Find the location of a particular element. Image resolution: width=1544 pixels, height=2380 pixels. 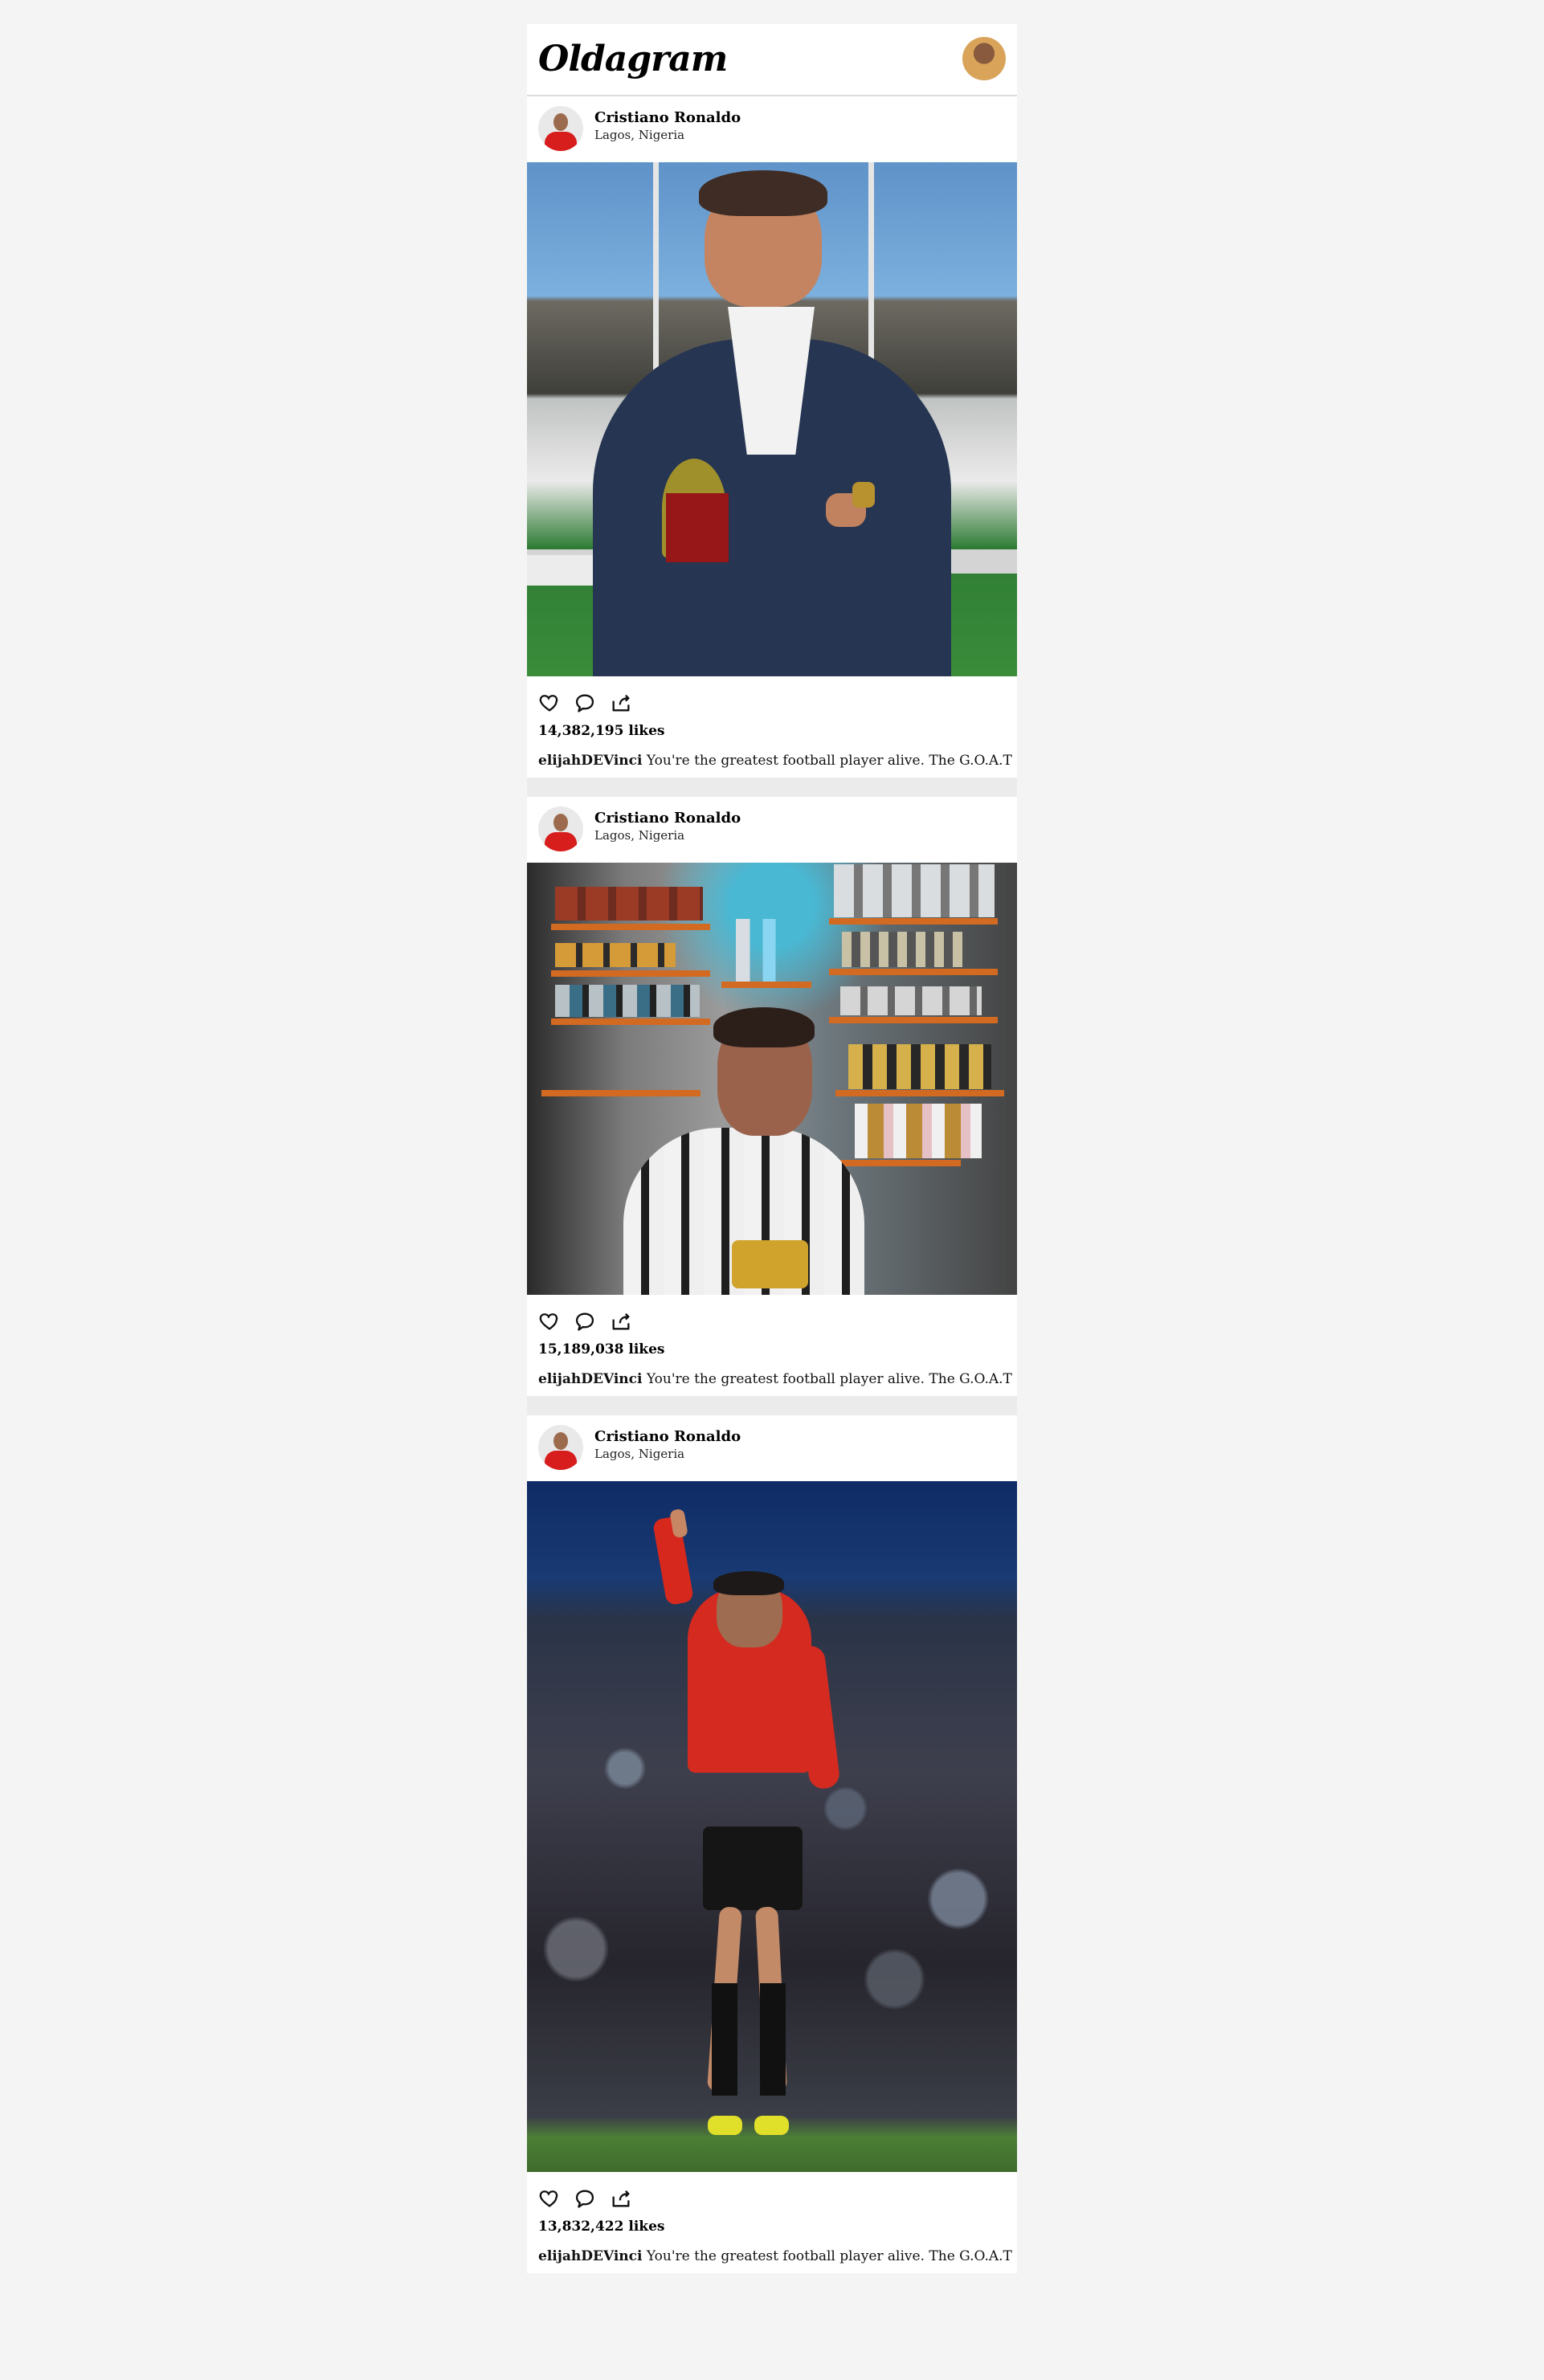

likes-count: 13,832,422 likes is located at coordinates (601, 2227).